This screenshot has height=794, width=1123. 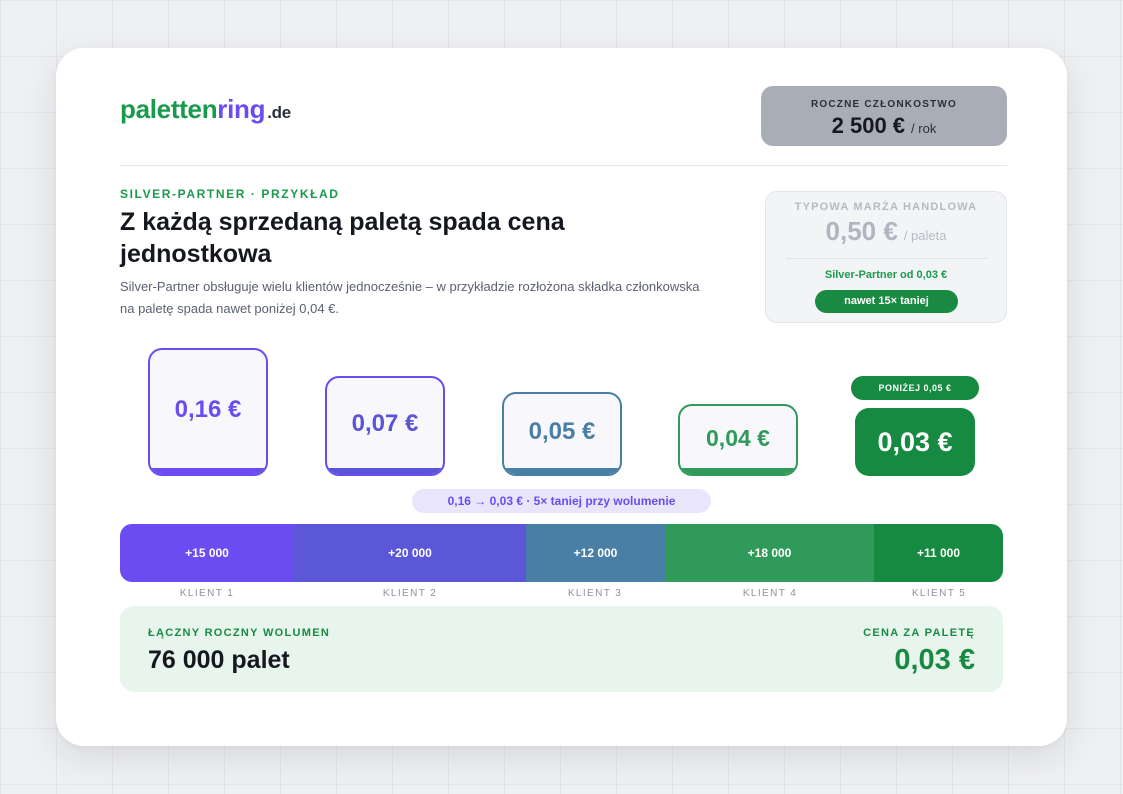 I want to click on price-tile-3: 0,05 €, so click(x=562, y=434).